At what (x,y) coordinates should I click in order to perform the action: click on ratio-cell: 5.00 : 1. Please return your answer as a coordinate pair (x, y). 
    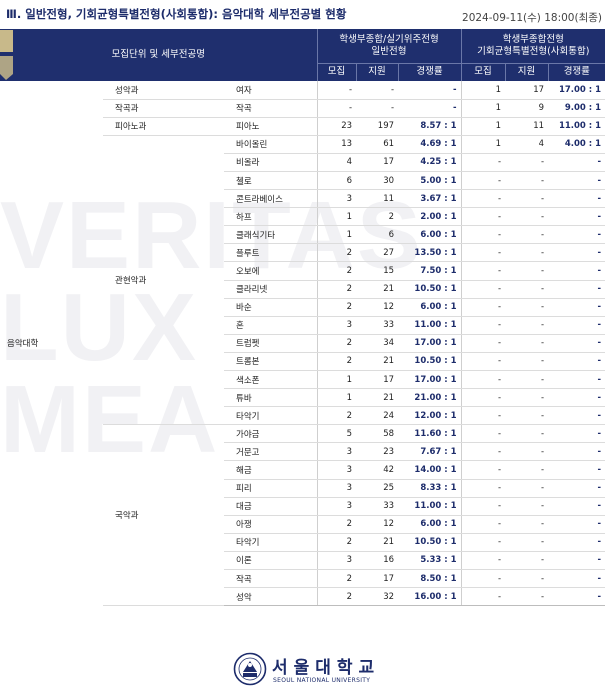
    Looking at the image, I should click on (430, 181).